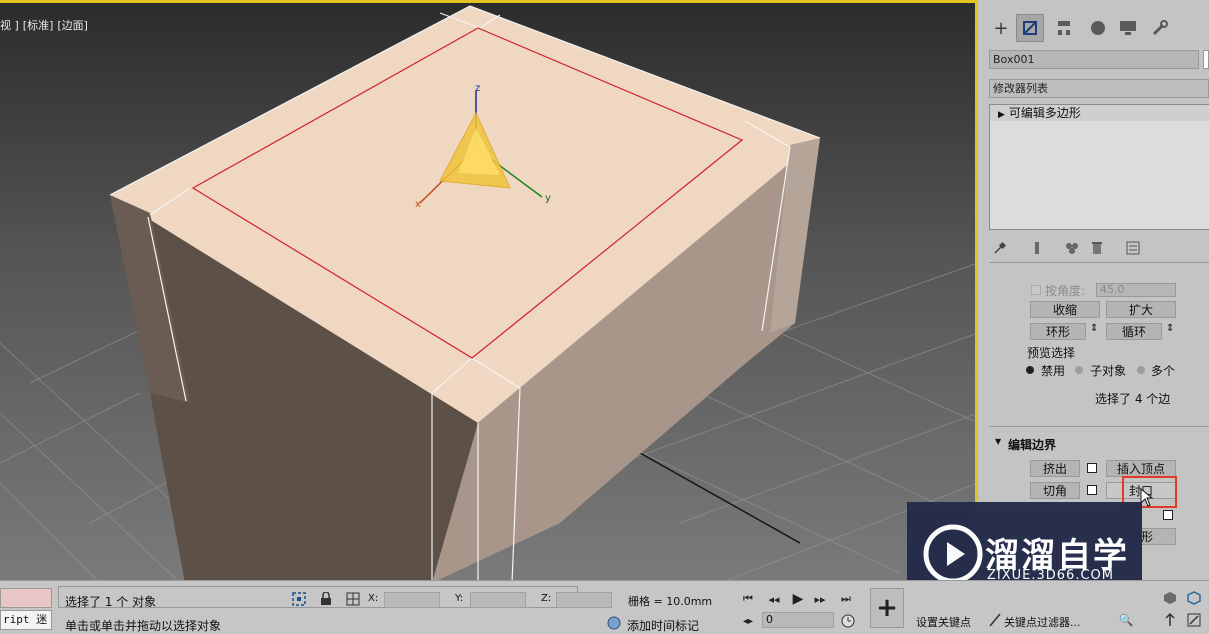 The image size is (1209, 634). Describe the element at coordinates (353, 599) in the screenshot. I see `absolute-mode-icon` at that location.